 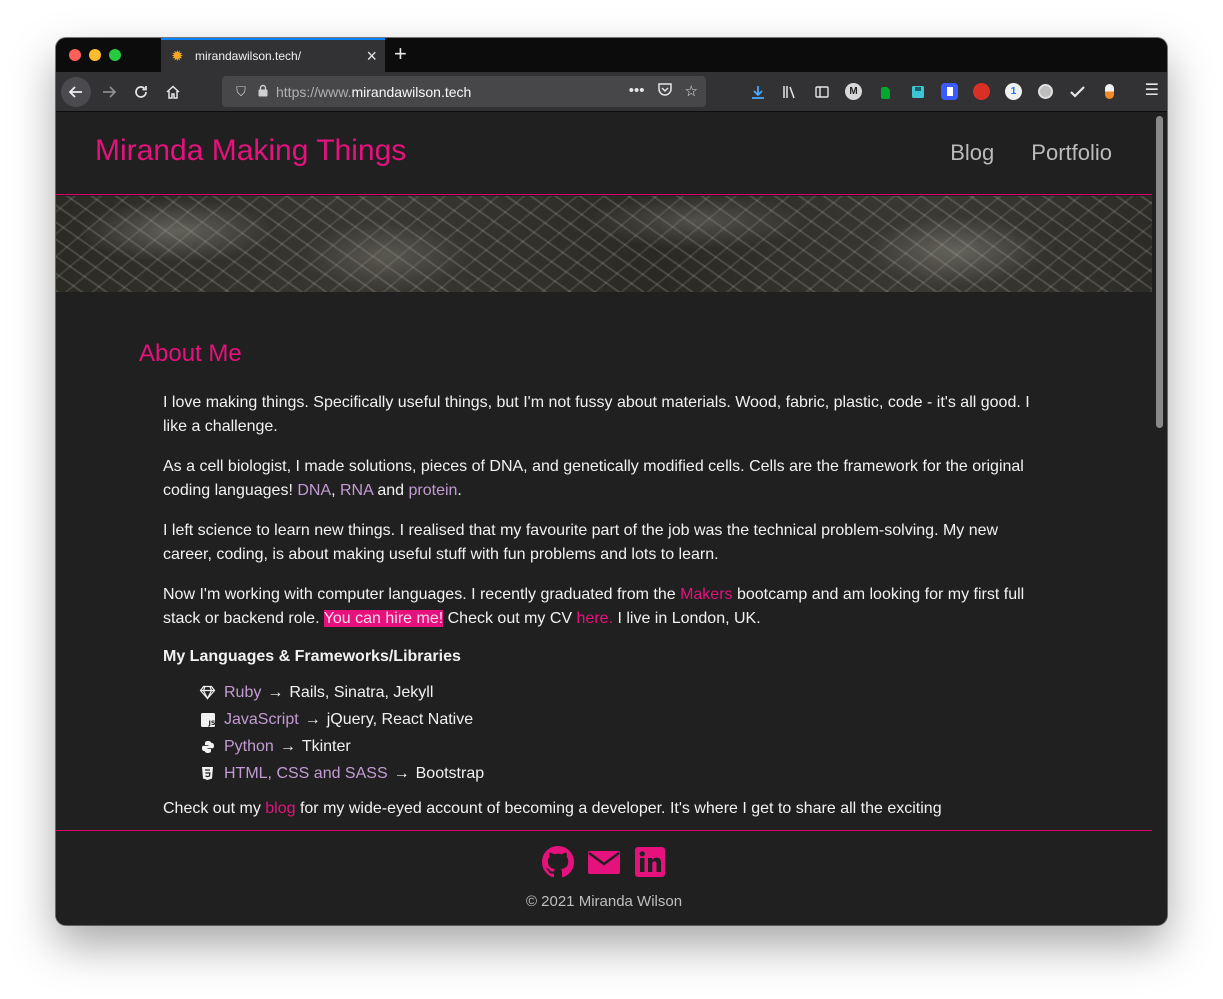 I want to click on window-controls, so click(x=95, y=55).